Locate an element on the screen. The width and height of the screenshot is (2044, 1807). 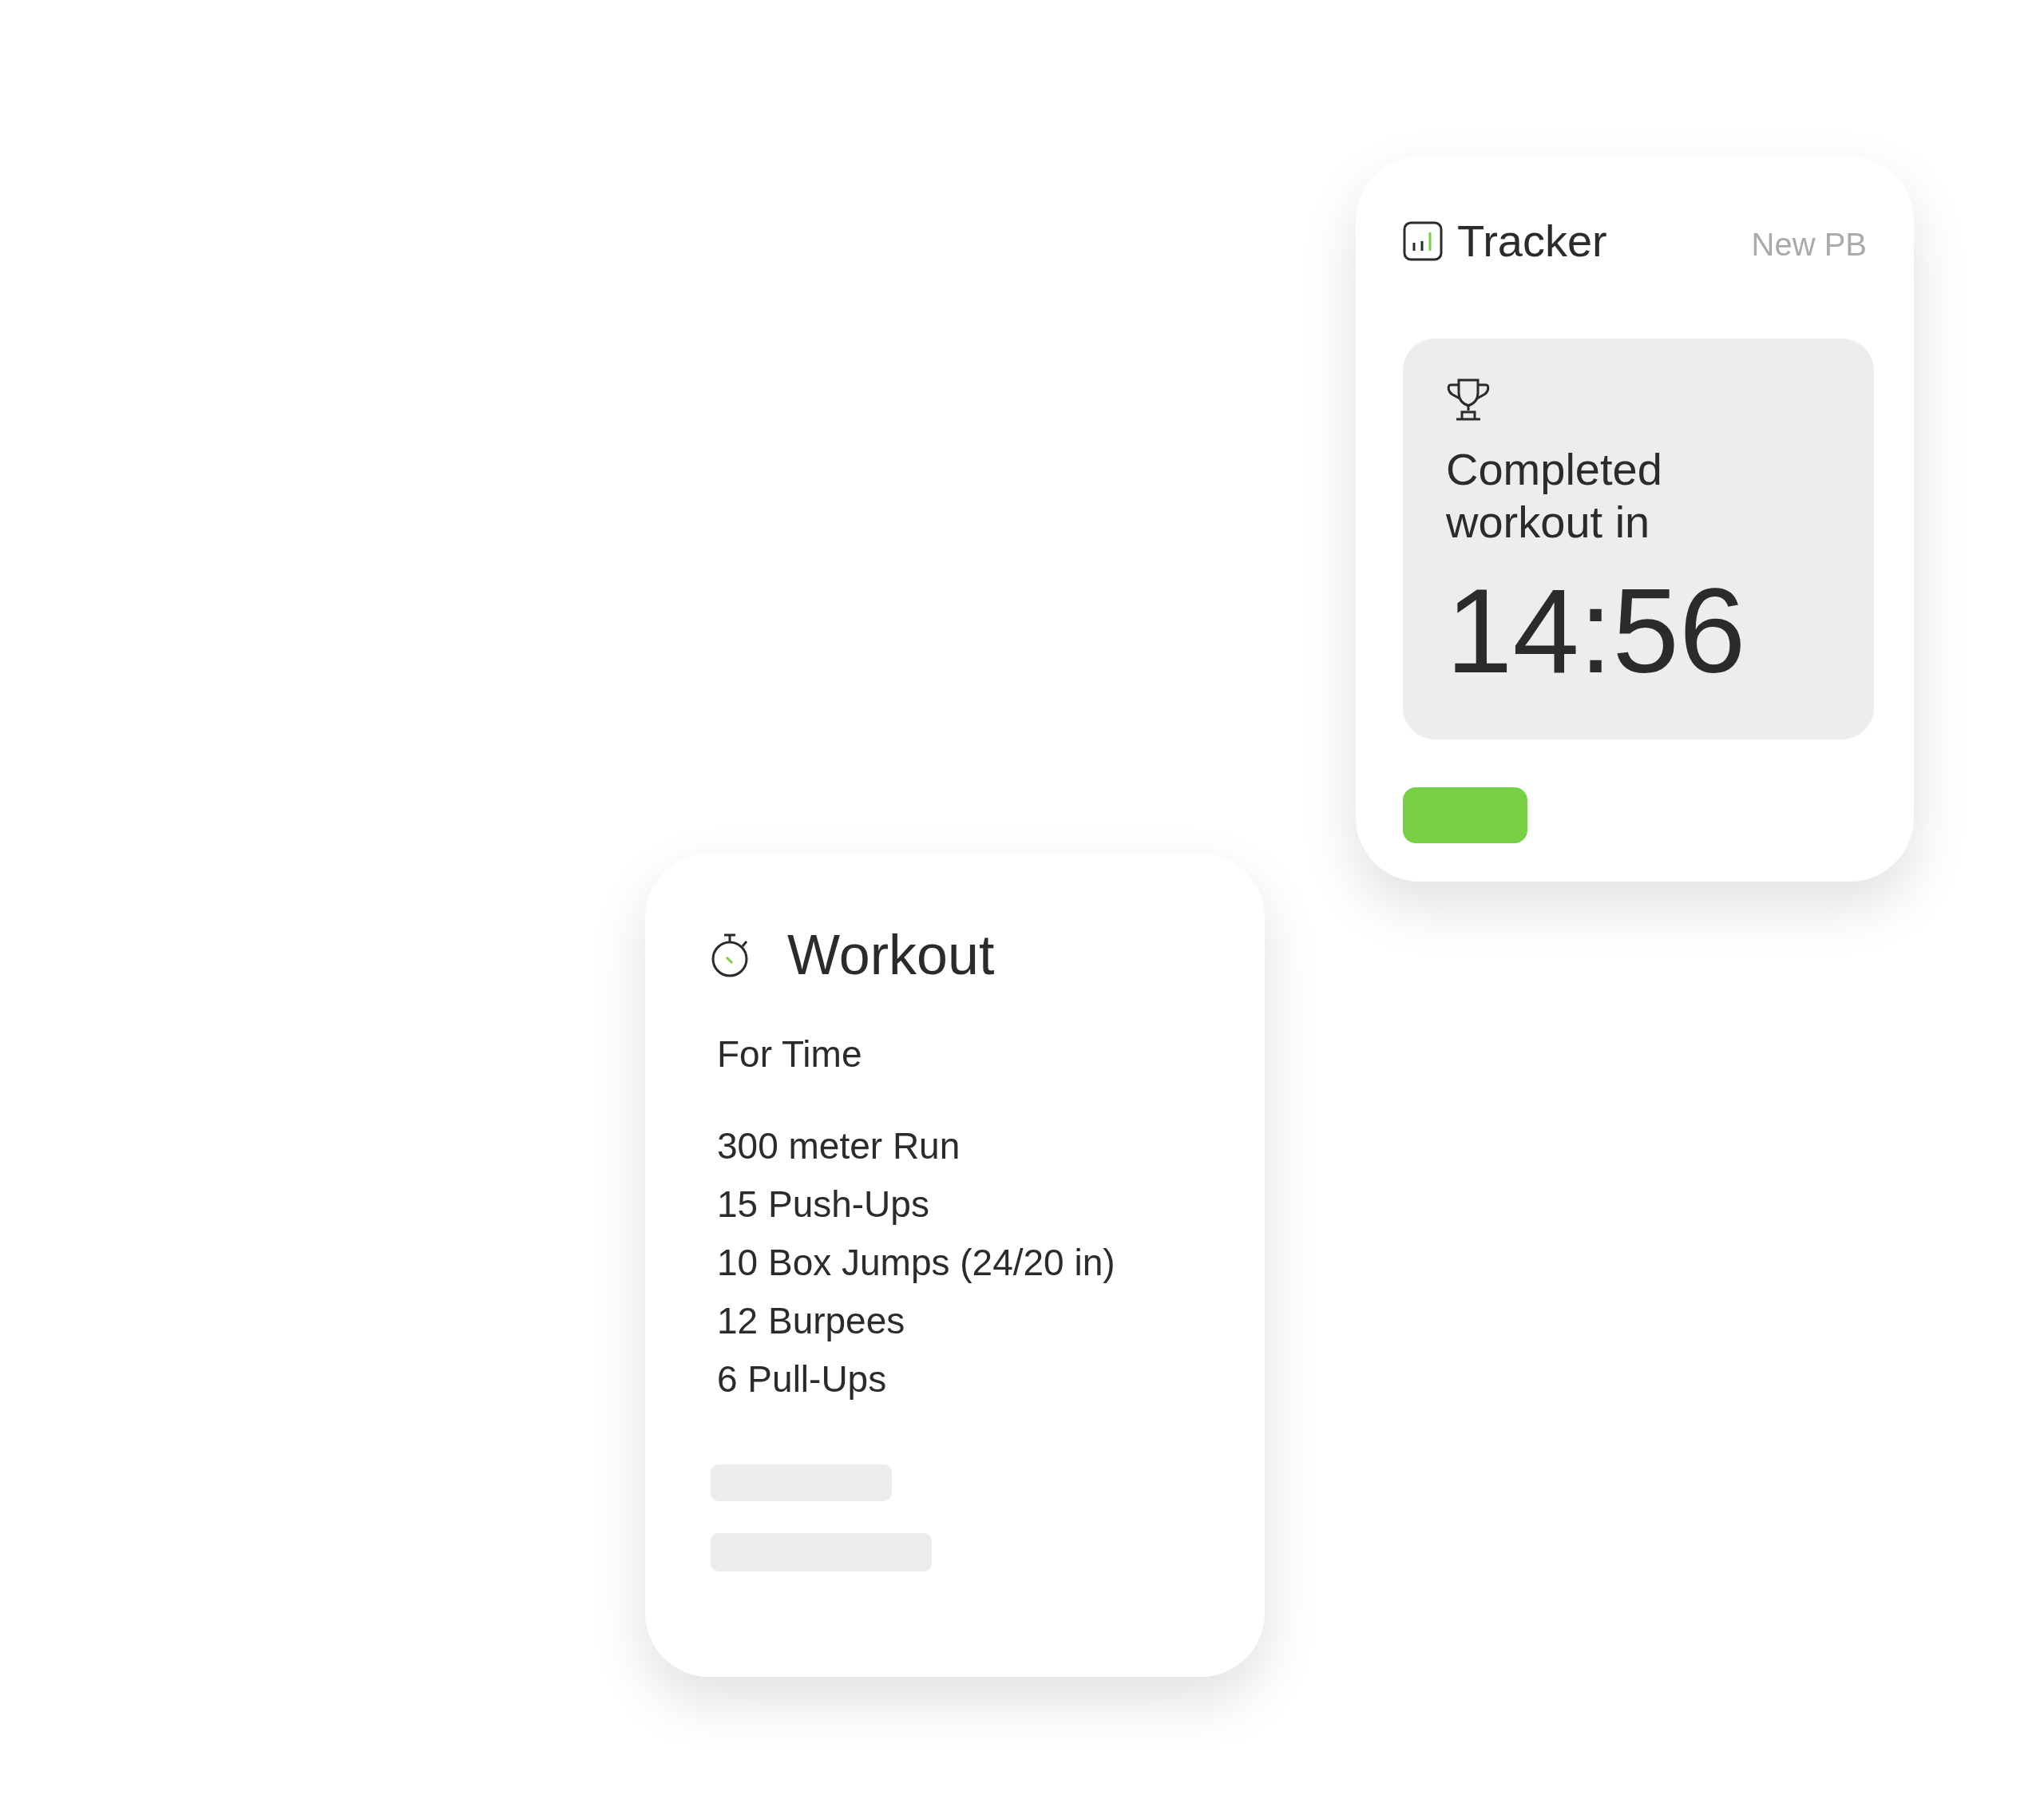
movement-item: 10 Box Jumps (24/20 in) is located at coordinates (916, 1263).